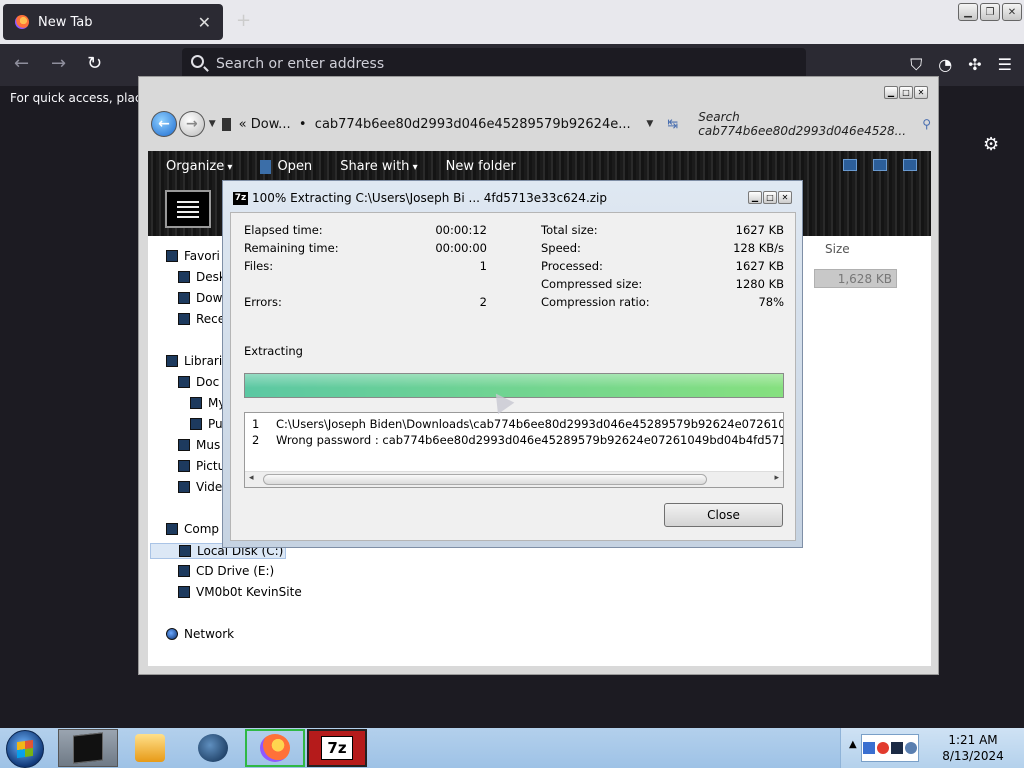 Image resolution: width=1024 pixels, height=768 pixels. I want to click on sidebar-item: CD Drive (E:), so click(226, 571).